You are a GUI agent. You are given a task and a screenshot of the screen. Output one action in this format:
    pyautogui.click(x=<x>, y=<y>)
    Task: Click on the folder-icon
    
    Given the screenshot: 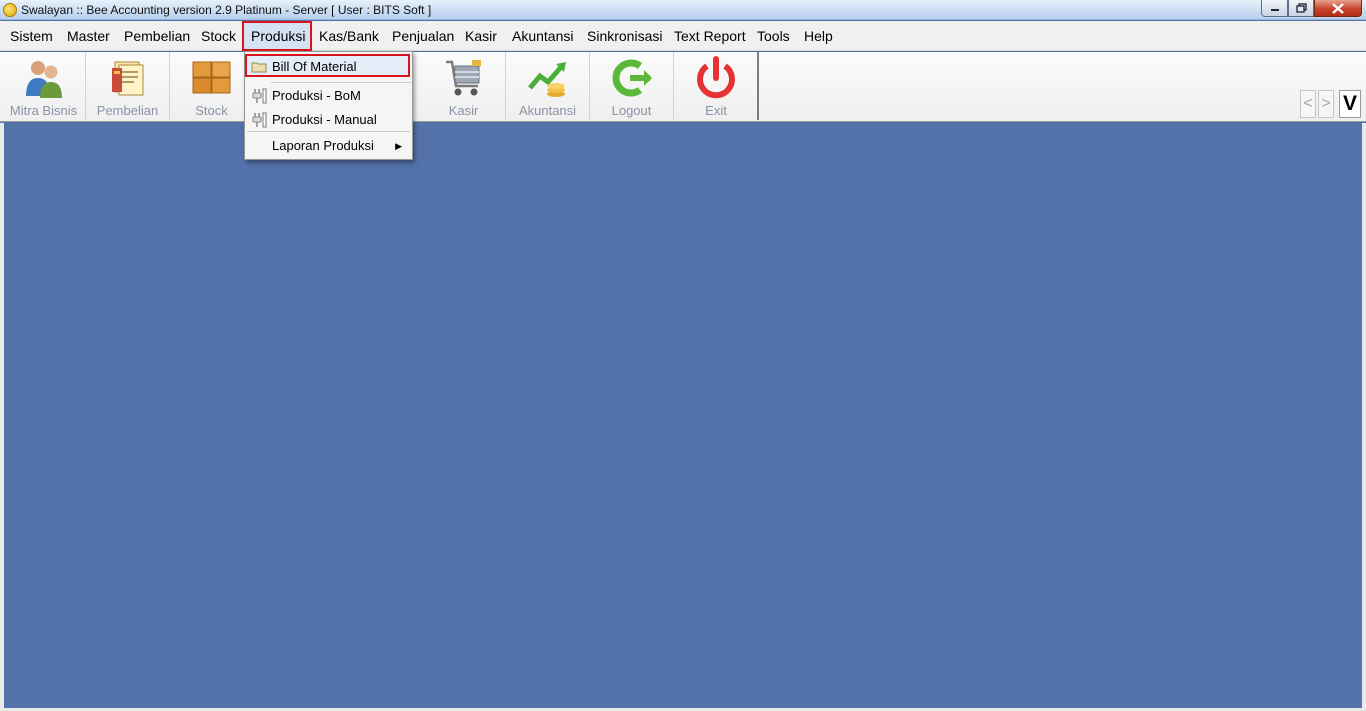 What is the action you would take?
    pyautogui.click(x=259, y=67)
    